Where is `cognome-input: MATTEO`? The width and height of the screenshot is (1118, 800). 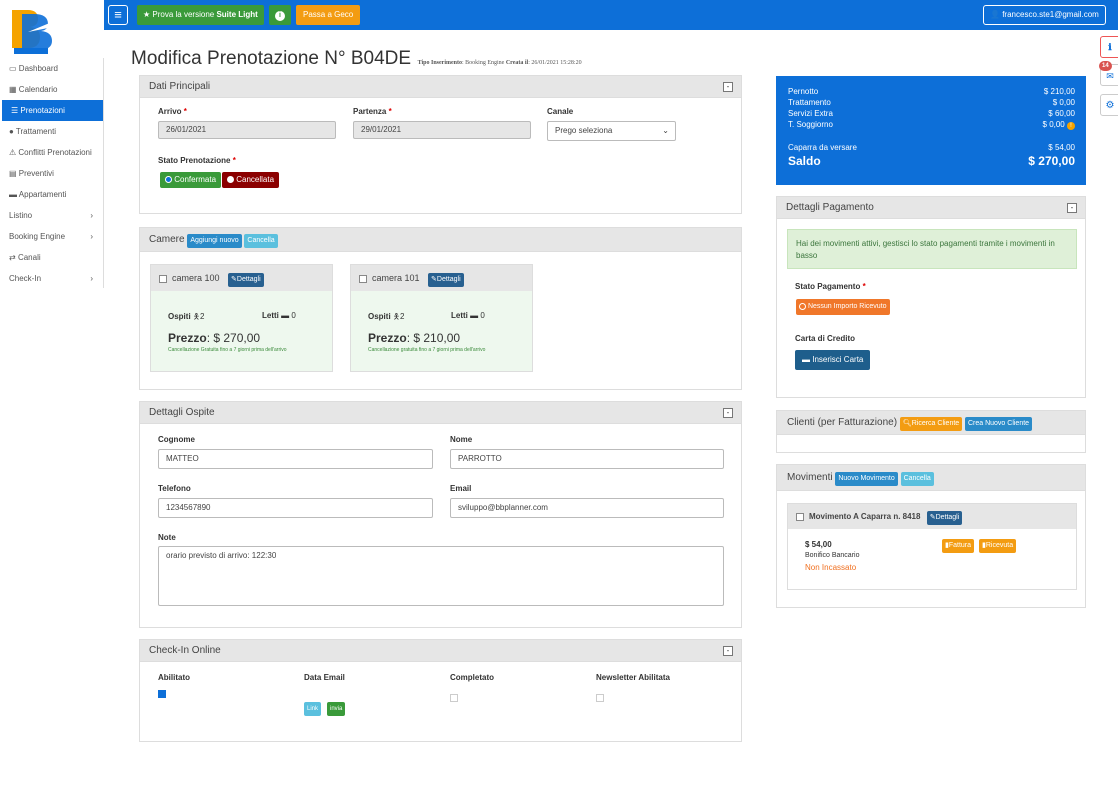 cognome-input: MATTEO is located at coordinates (295, 459).